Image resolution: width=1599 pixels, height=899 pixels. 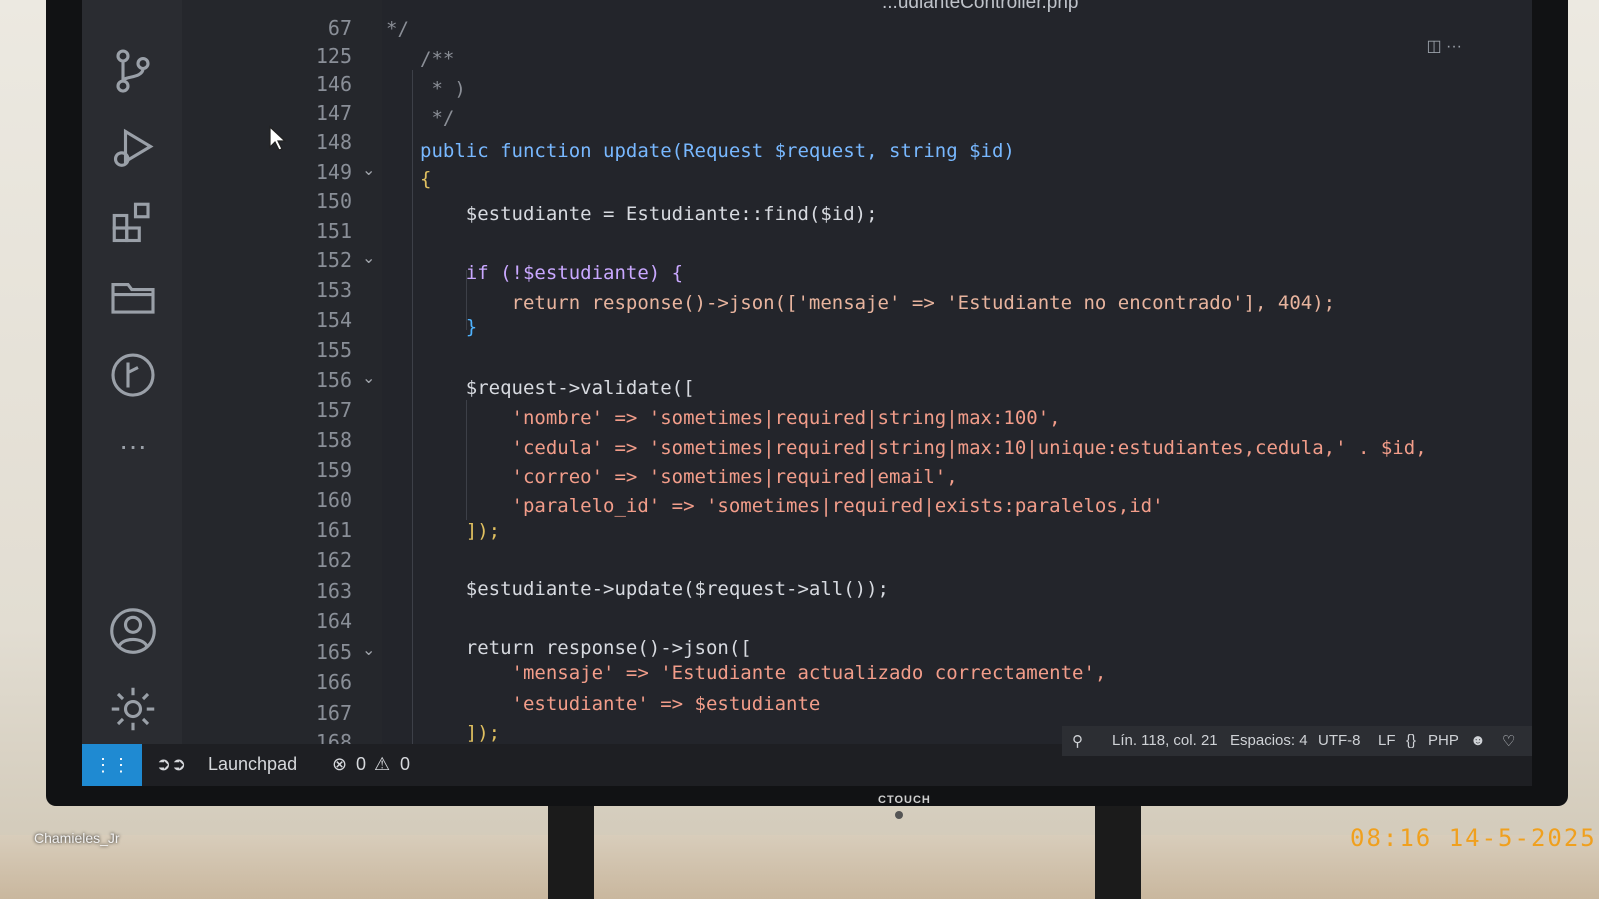 I want to click on editor-actions: ◫ ···, so click(x=1444, y=46).